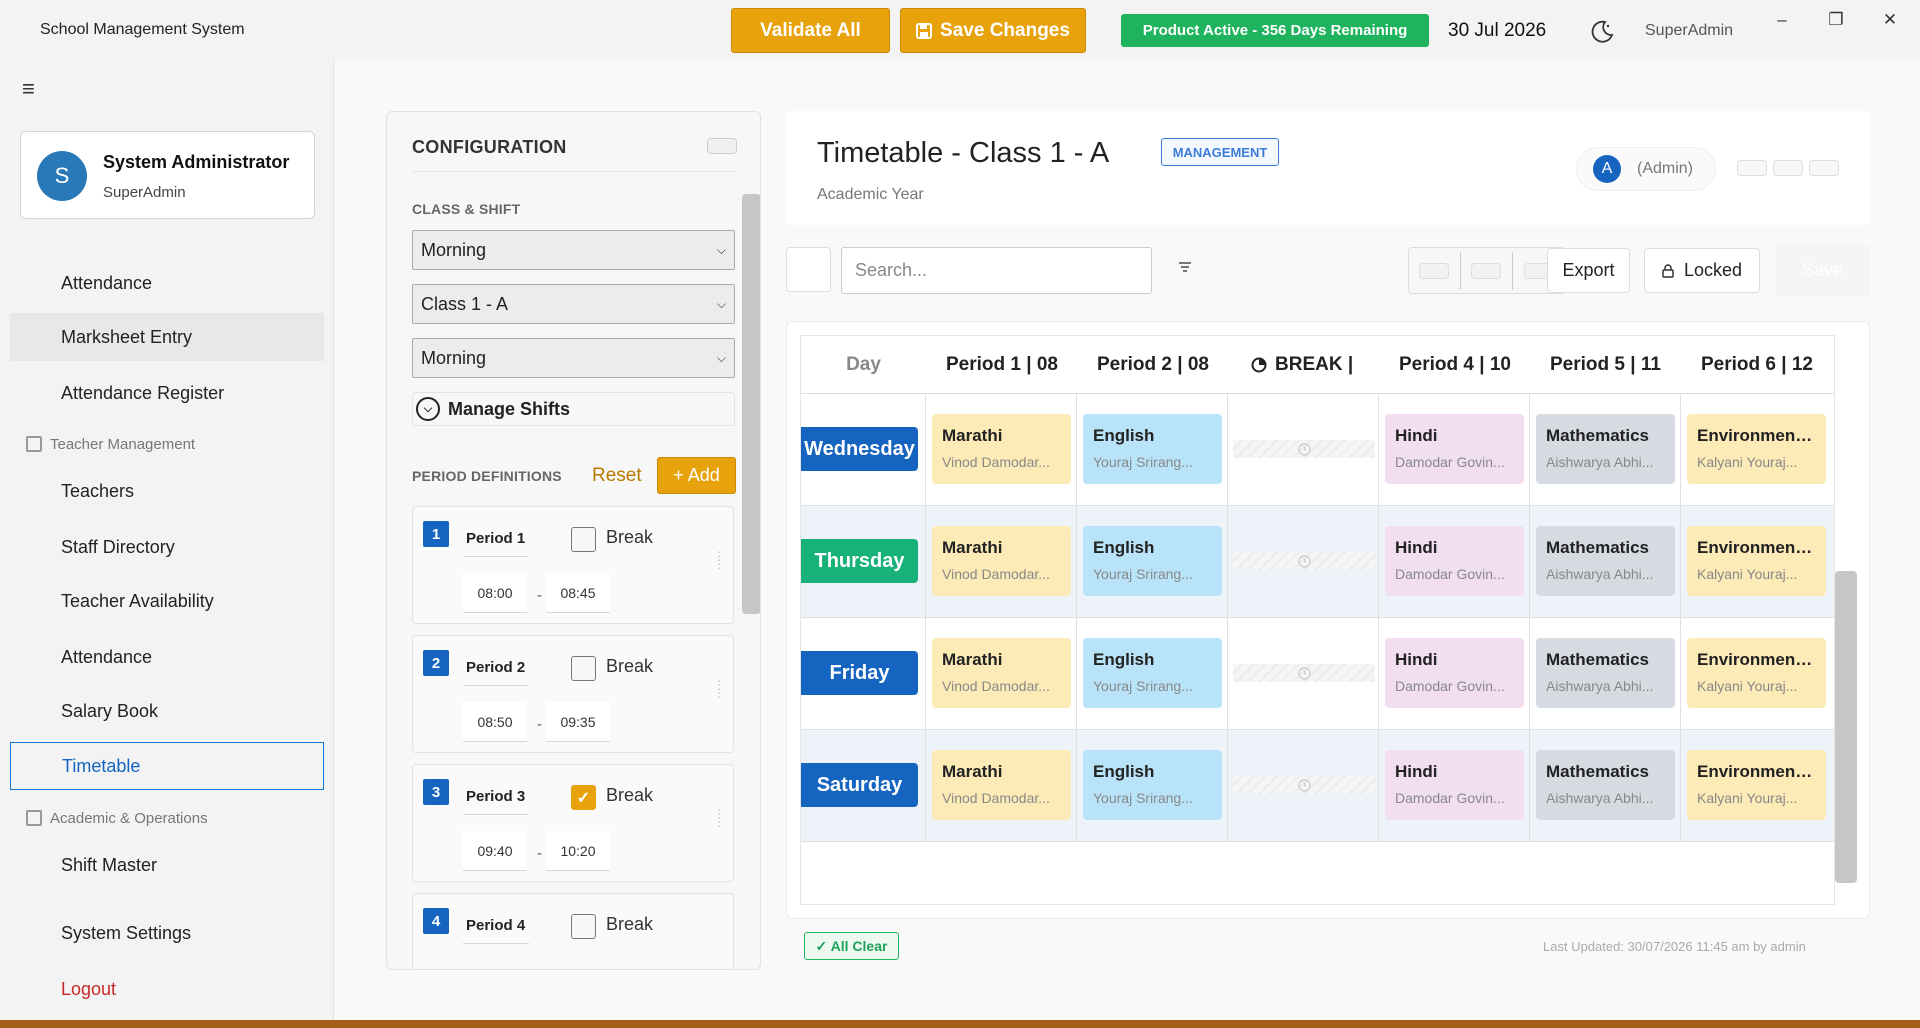  I want to click on subject-name: Marathi, so click(972, 547).